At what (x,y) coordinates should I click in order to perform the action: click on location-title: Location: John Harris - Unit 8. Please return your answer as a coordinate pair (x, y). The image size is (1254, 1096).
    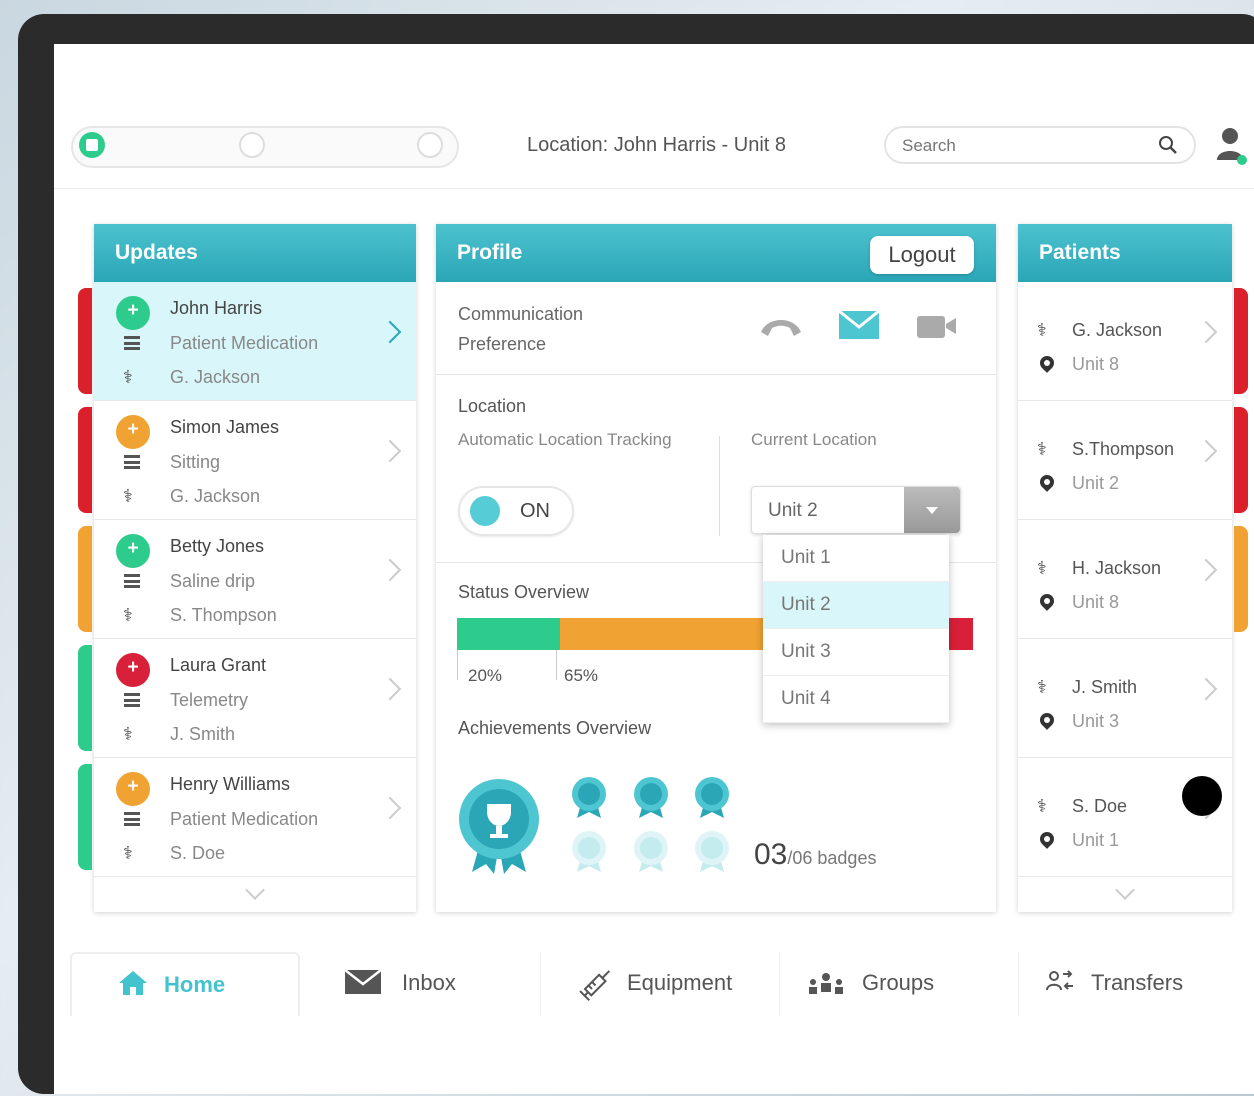
    Looking at the image, I should click on (657, 145).